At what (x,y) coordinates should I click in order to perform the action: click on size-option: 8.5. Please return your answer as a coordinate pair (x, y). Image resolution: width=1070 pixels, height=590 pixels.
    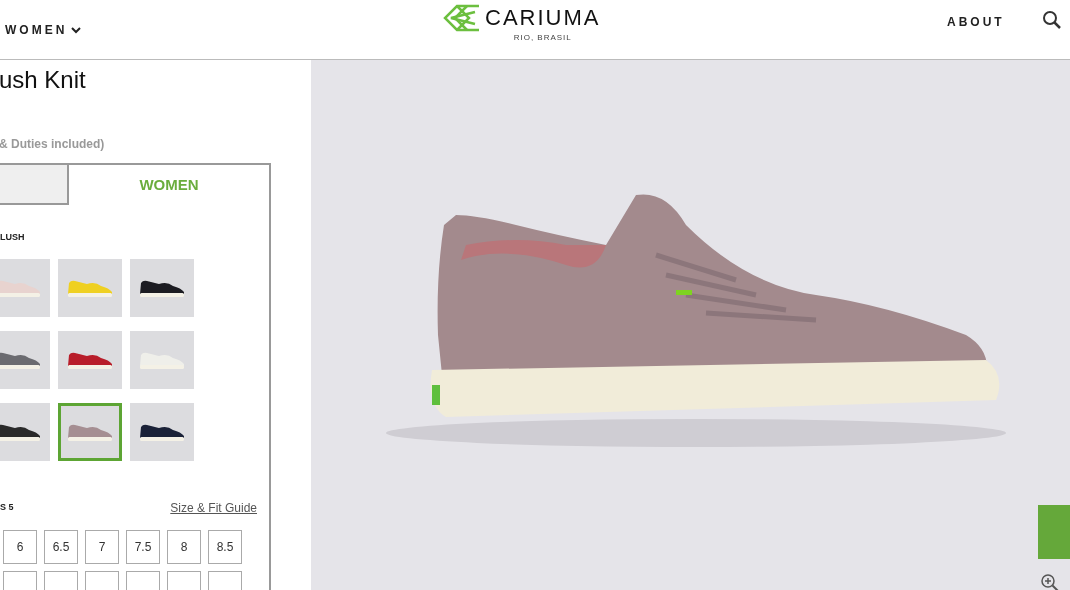
    Looking at the image, I should click on (225, 546).